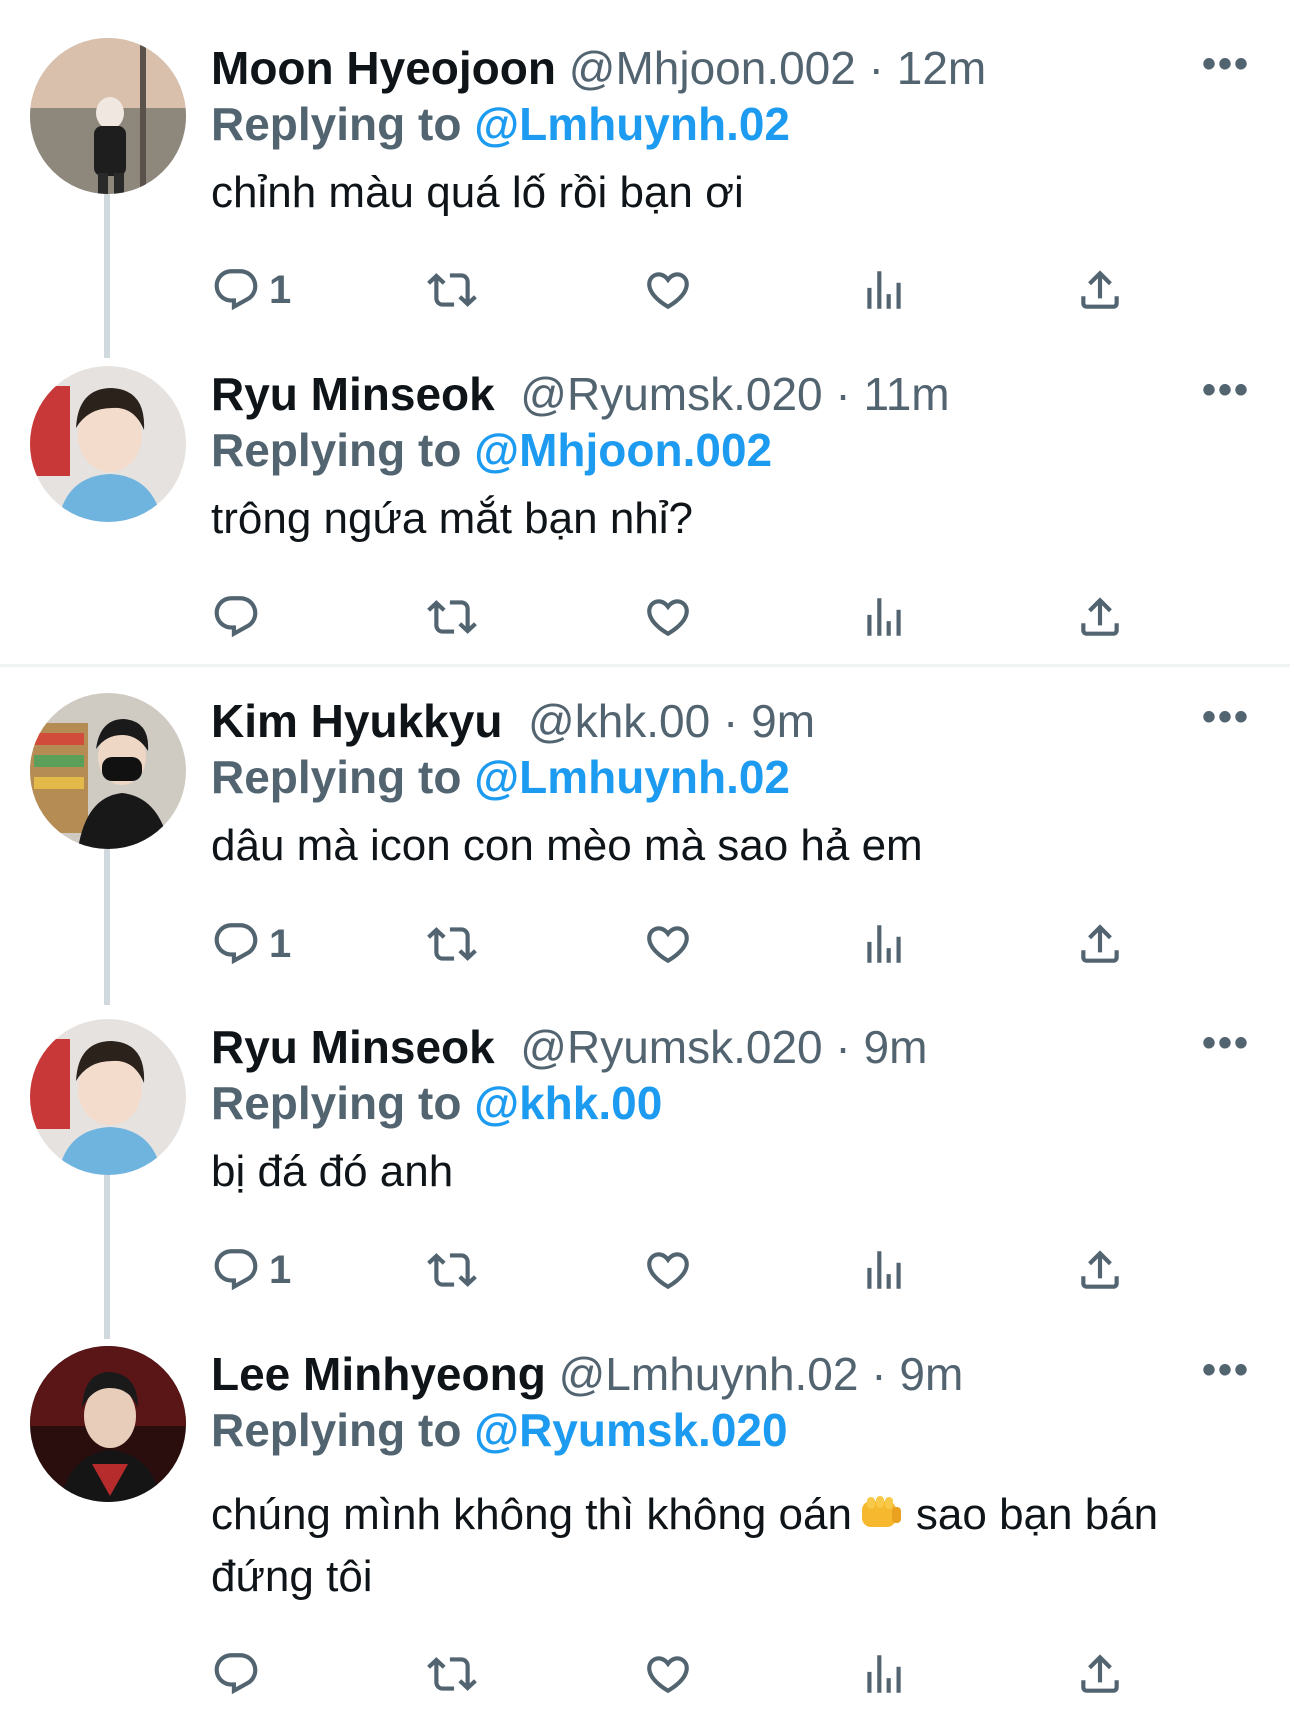 The image size is (1290, 1719). I want to click on tweet-text: chỉnh màu quá lố rồi bạn ơi, so click(477, 192).